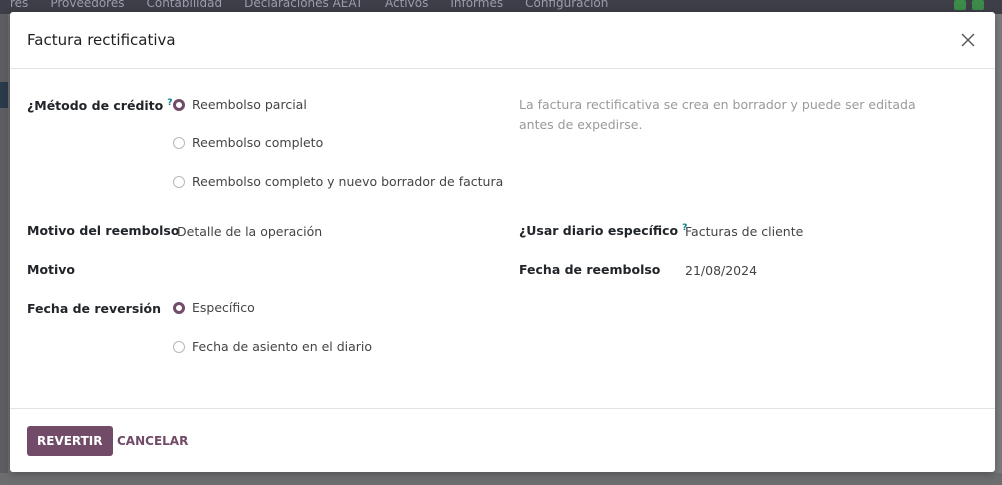  I want to click on specific-journal-label-text: ¿Usar diario específico, so click(599, 231).